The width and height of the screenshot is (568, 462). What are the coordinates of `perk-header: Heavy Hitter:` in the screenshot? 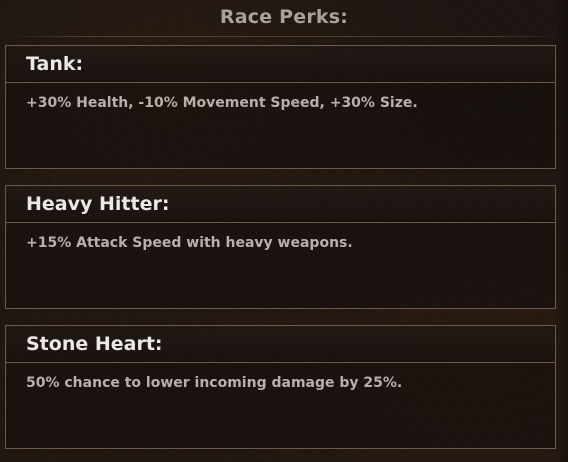 It's located at (280, 204).